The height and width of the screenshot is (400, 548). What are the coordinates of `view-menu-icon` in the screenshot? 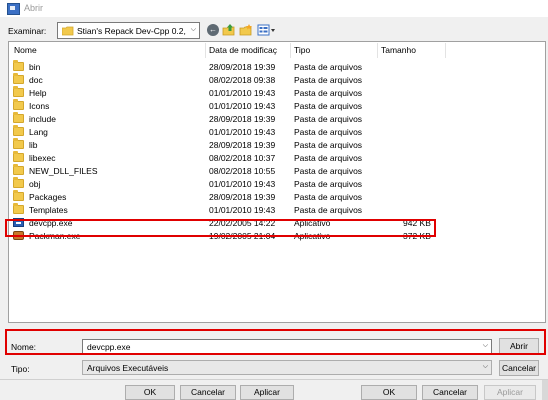 It's located at (266, 30).